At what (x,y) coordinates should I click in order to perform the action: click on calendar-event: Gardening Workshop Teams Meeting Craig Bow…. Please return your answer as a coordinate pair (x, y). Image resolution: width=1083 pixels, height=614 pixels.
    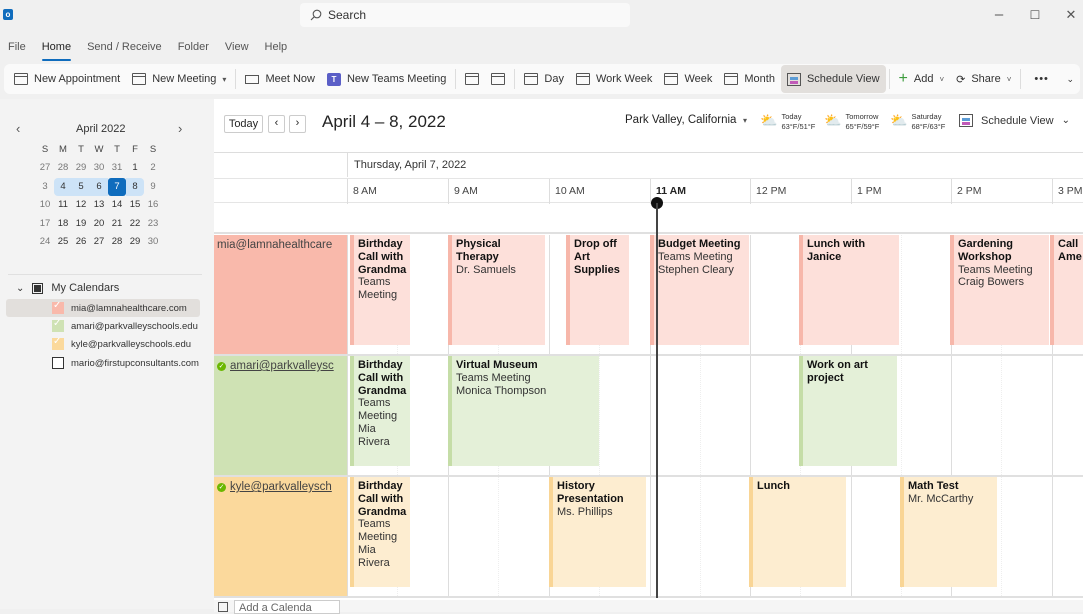
    Looking at the image, I should click on (999, 290).